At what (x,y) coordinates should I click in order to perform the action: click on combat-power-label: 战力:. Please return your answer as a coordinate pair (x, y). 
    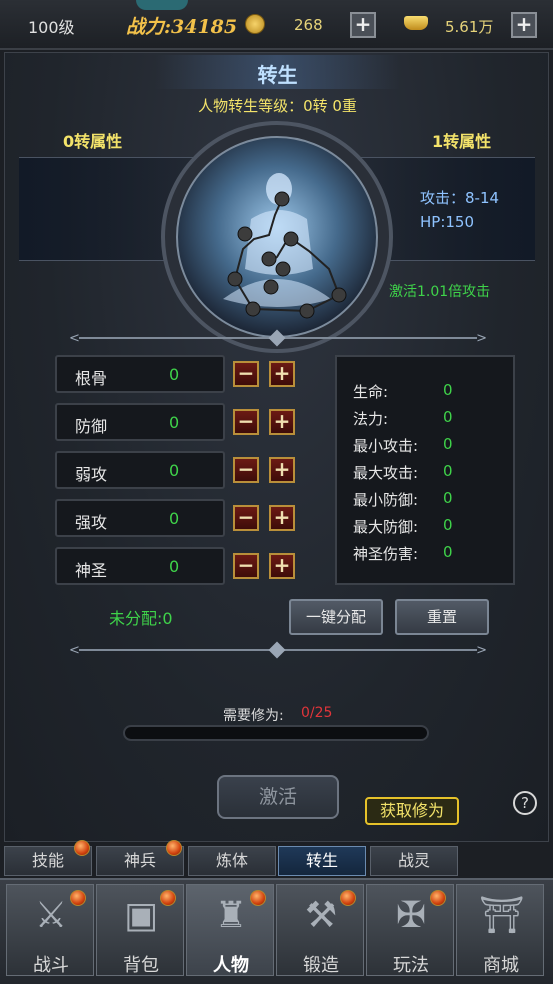
    Looking at the image, I should click on (149, 27).